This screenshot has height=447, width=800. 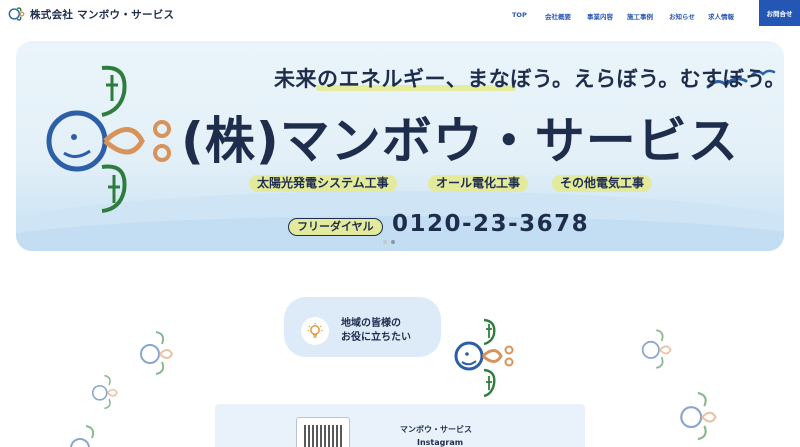 I want to click on site-name: 株式会社 マンボウ・サービス, so click(x=102, y=14).